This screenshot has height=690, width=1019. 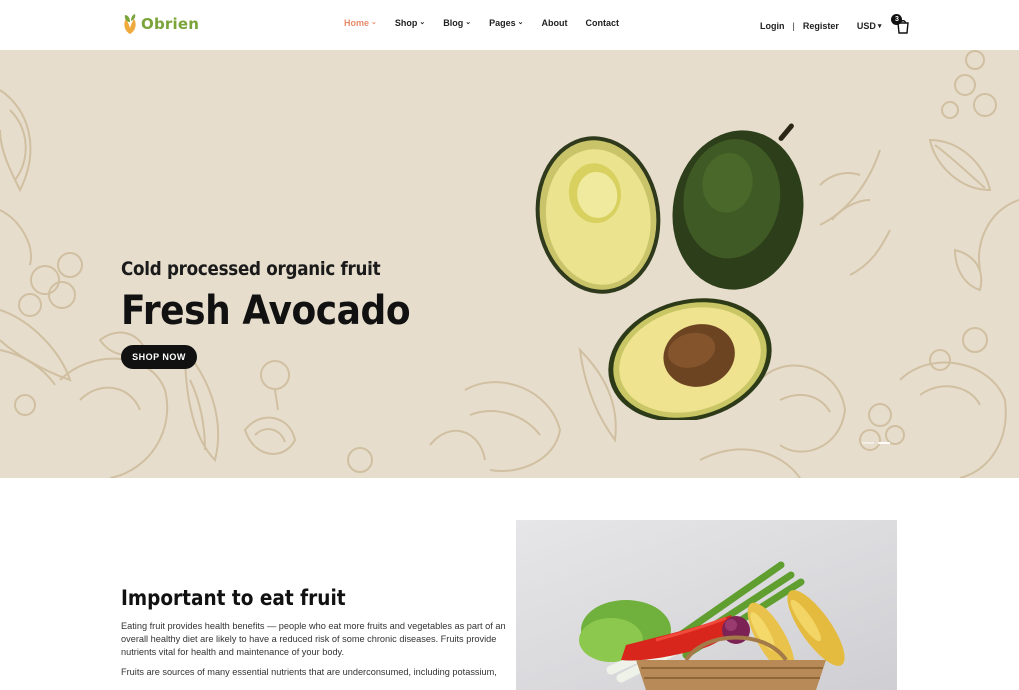 What do you see at coordinates (901, 24) in the screenshot?
I see `cart-button: 3` at bounding box center [901, 24].